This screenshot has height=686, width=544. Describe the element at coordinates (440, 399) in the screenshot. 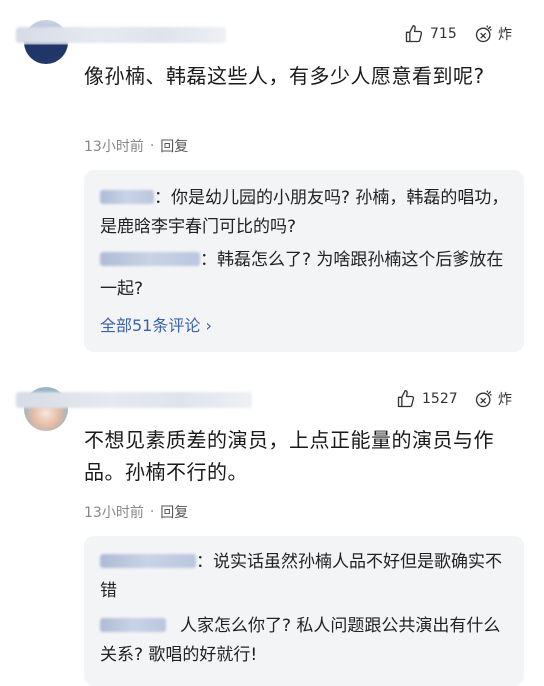

I see `like-count: 1527` at that location.